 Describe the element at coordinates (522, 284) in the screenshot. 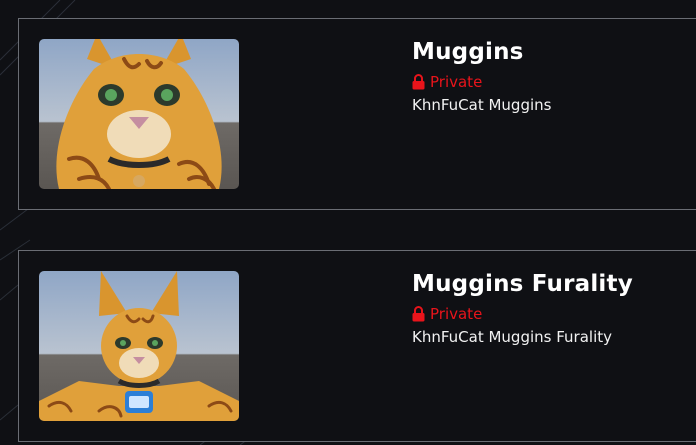

I see `avatar-name: Muggins Furality` at that location.